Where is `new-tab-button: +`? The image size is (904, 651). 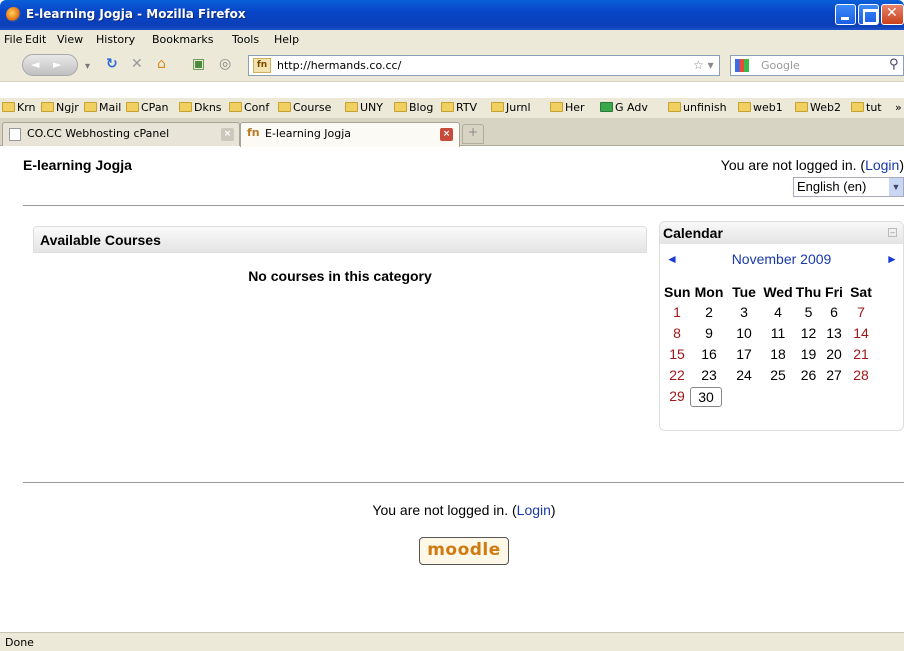
new-tab-button: + is located at coordinates (473, 134).